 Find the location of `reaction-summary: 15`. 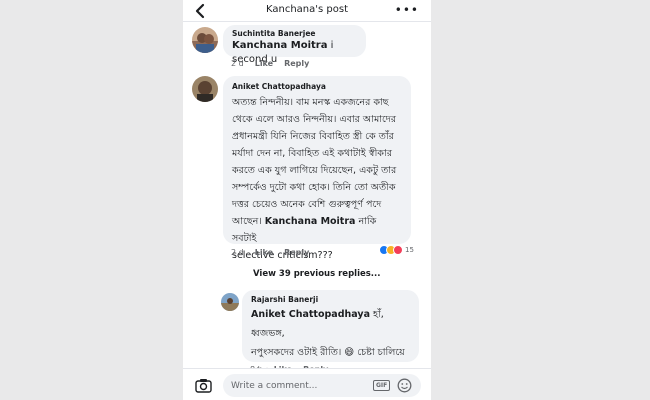

reaction-summary: 15 is located at coordinates (396, 250).